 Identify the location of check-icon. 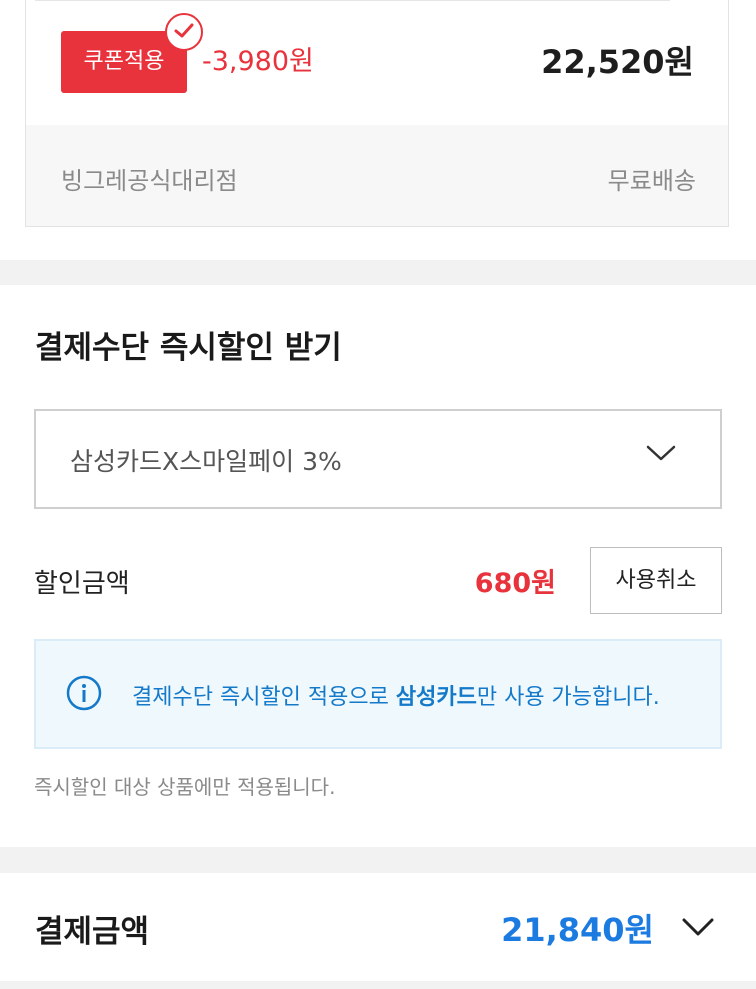
(184, 32).